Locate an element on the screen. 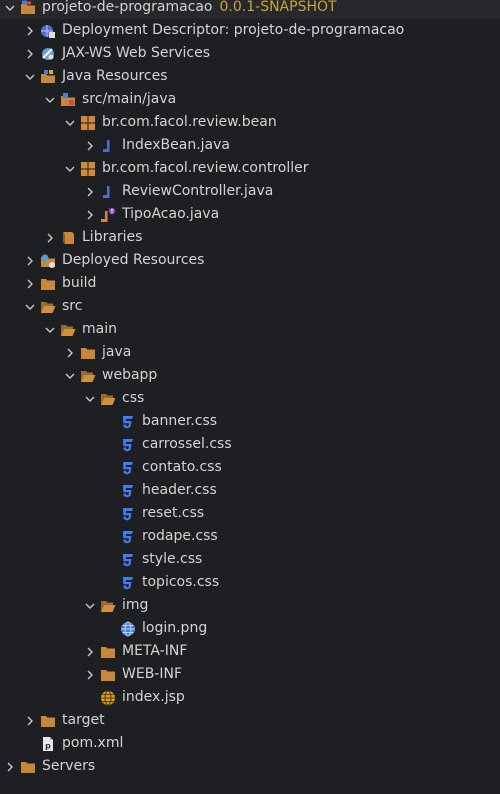 The image size is (500, 794). java-enum-file-icon is located at coordinates (108, 215).